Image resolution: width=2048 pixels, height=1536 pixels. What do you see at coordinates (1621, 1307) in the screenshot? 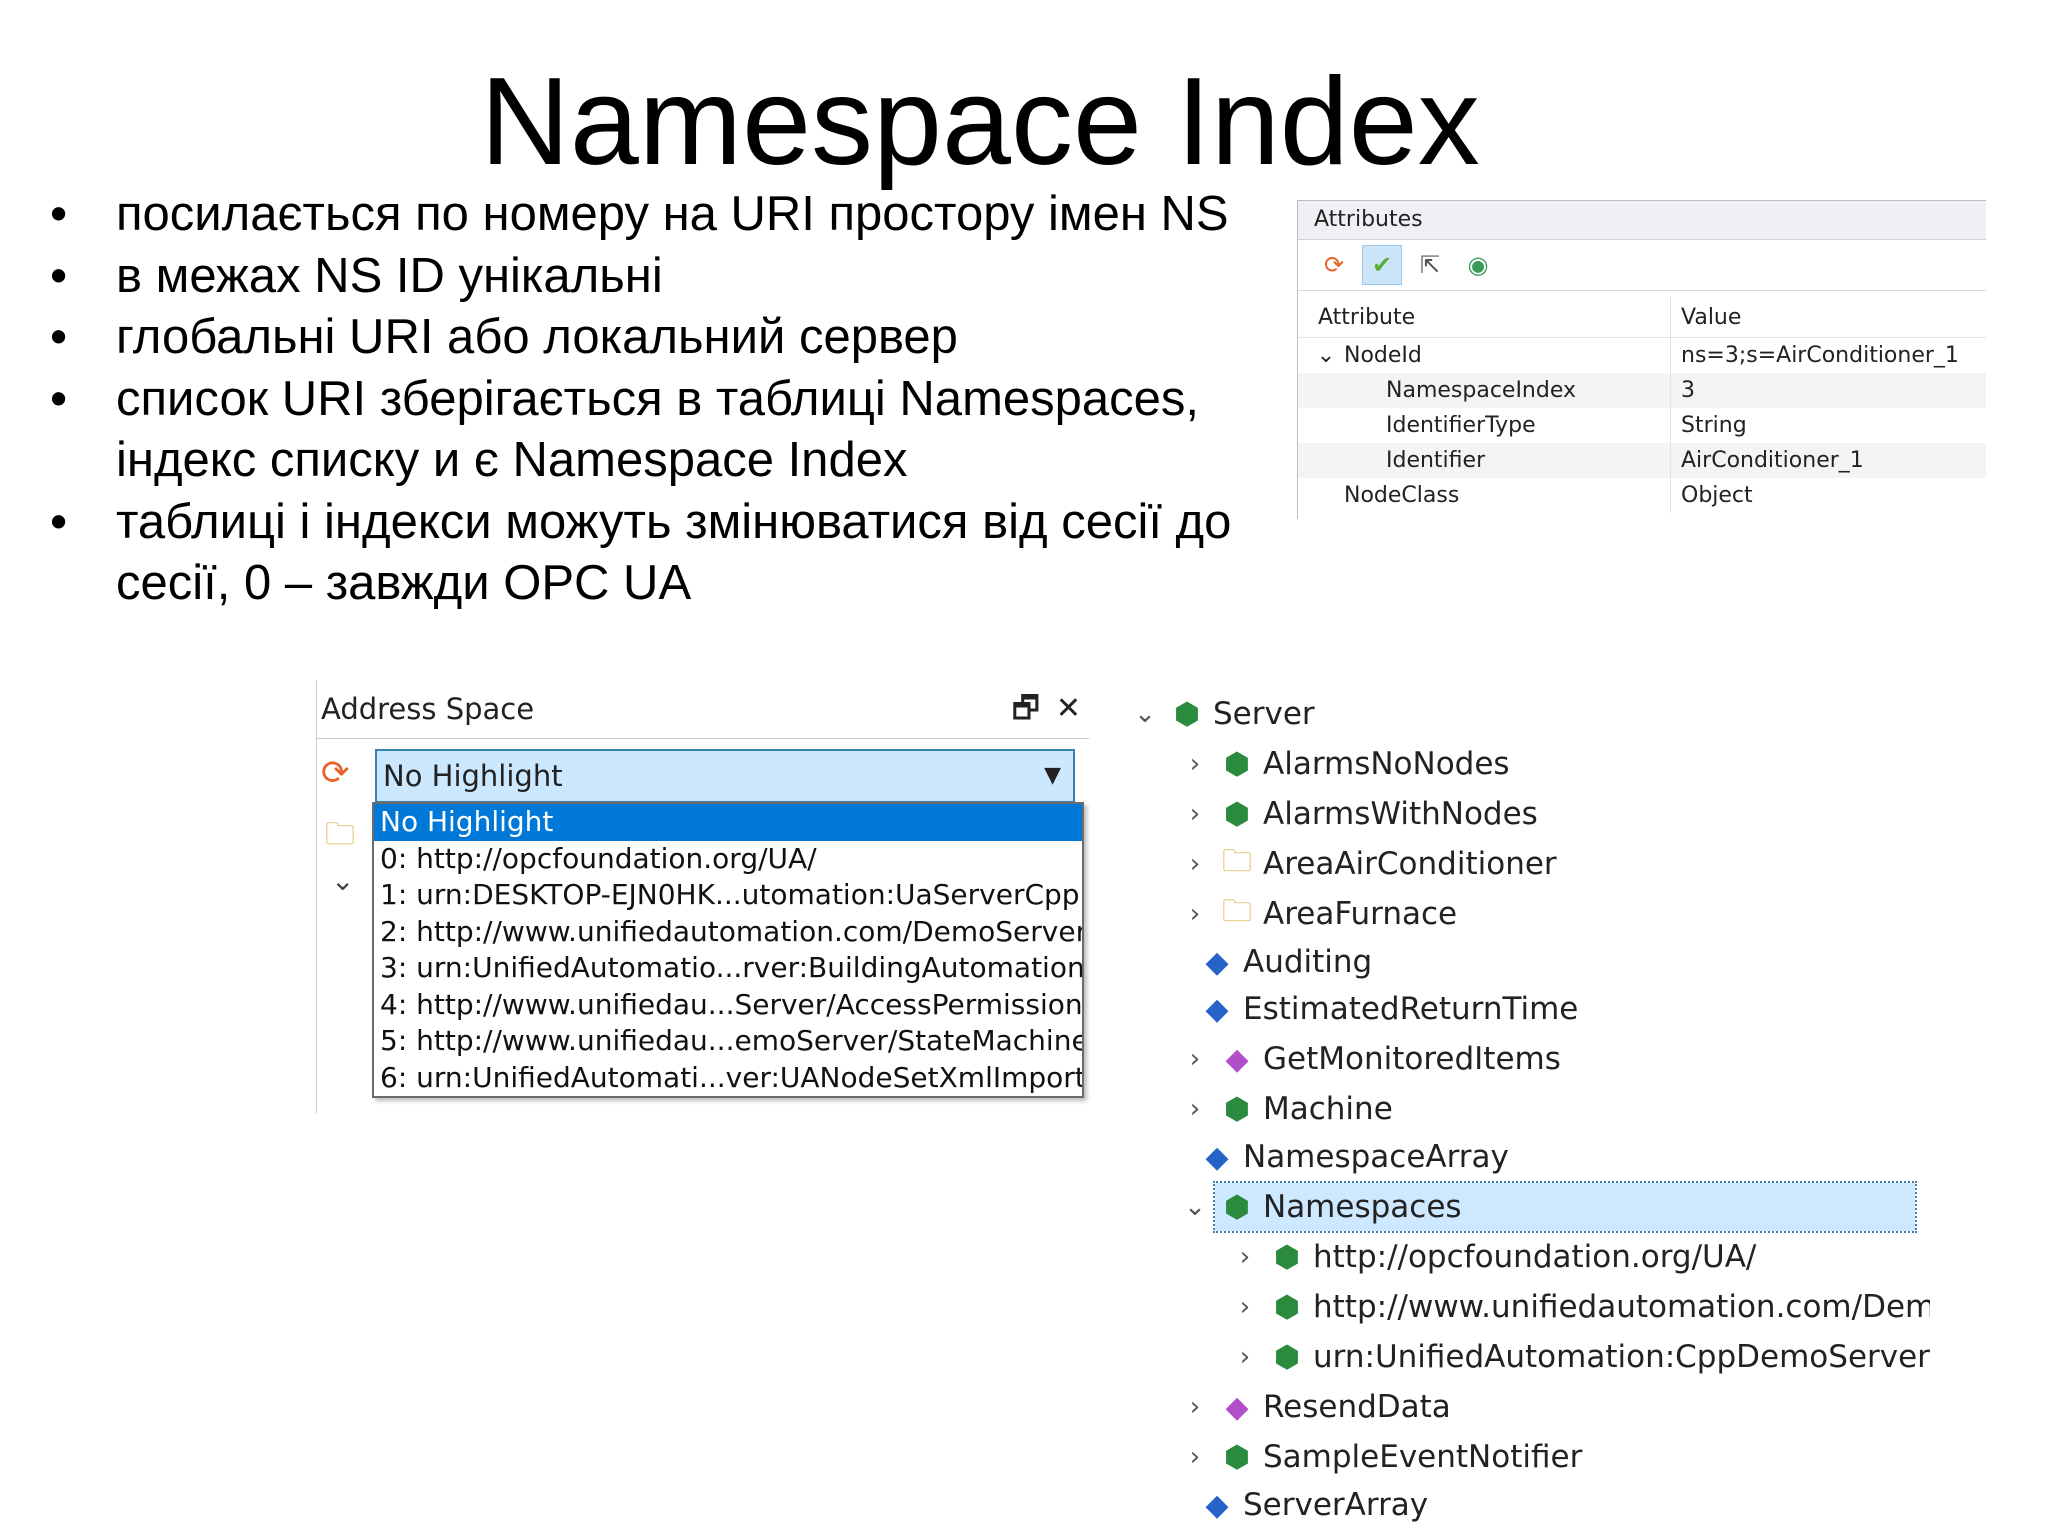
I see `tree-node-label: http://www.unifiedautomation.com/DemoSe` at bounding box center [1621, 1307].